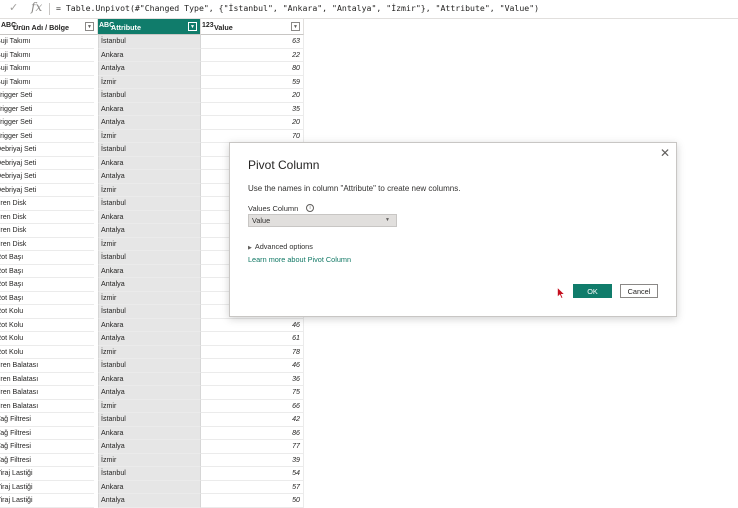 The width and height of the screenshot is (738, 508). Describe the element at coordinates (252, 379) in the screenshot. I see `cell-value: 36` at that location.